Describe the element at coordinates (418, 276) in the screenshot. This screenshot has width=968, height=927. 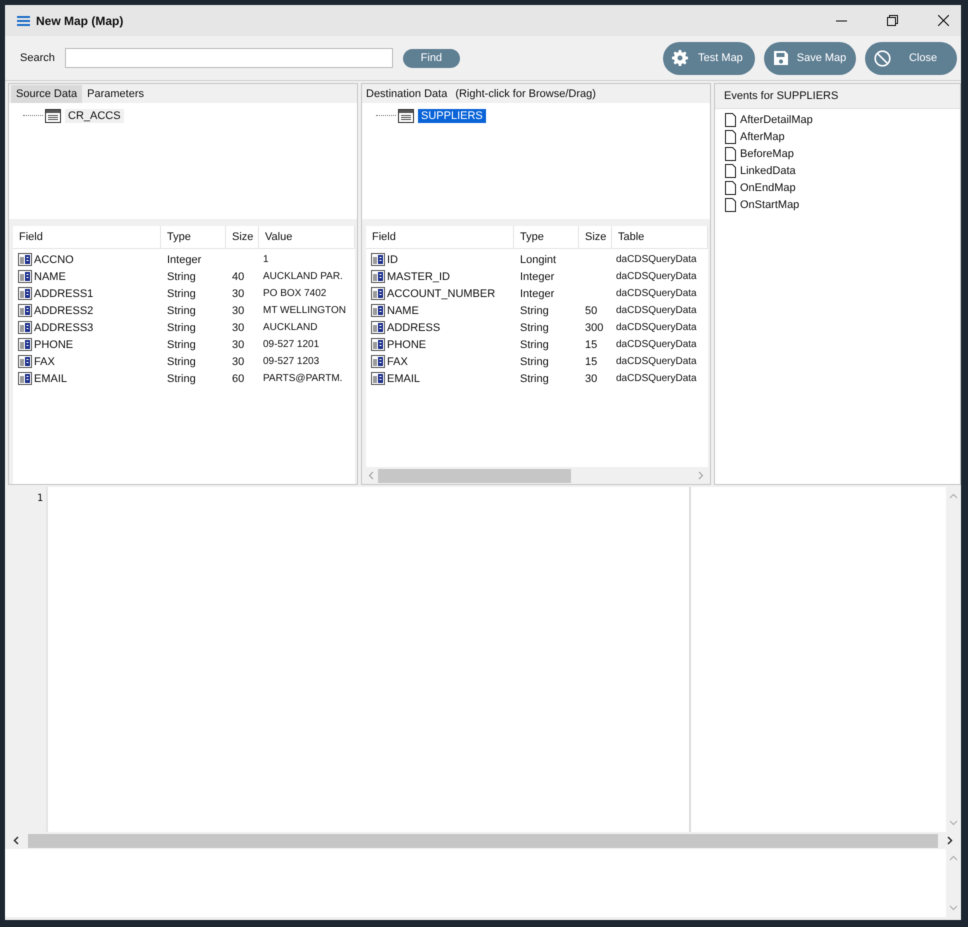
I see `field-name: MASTER_ID` at that location.